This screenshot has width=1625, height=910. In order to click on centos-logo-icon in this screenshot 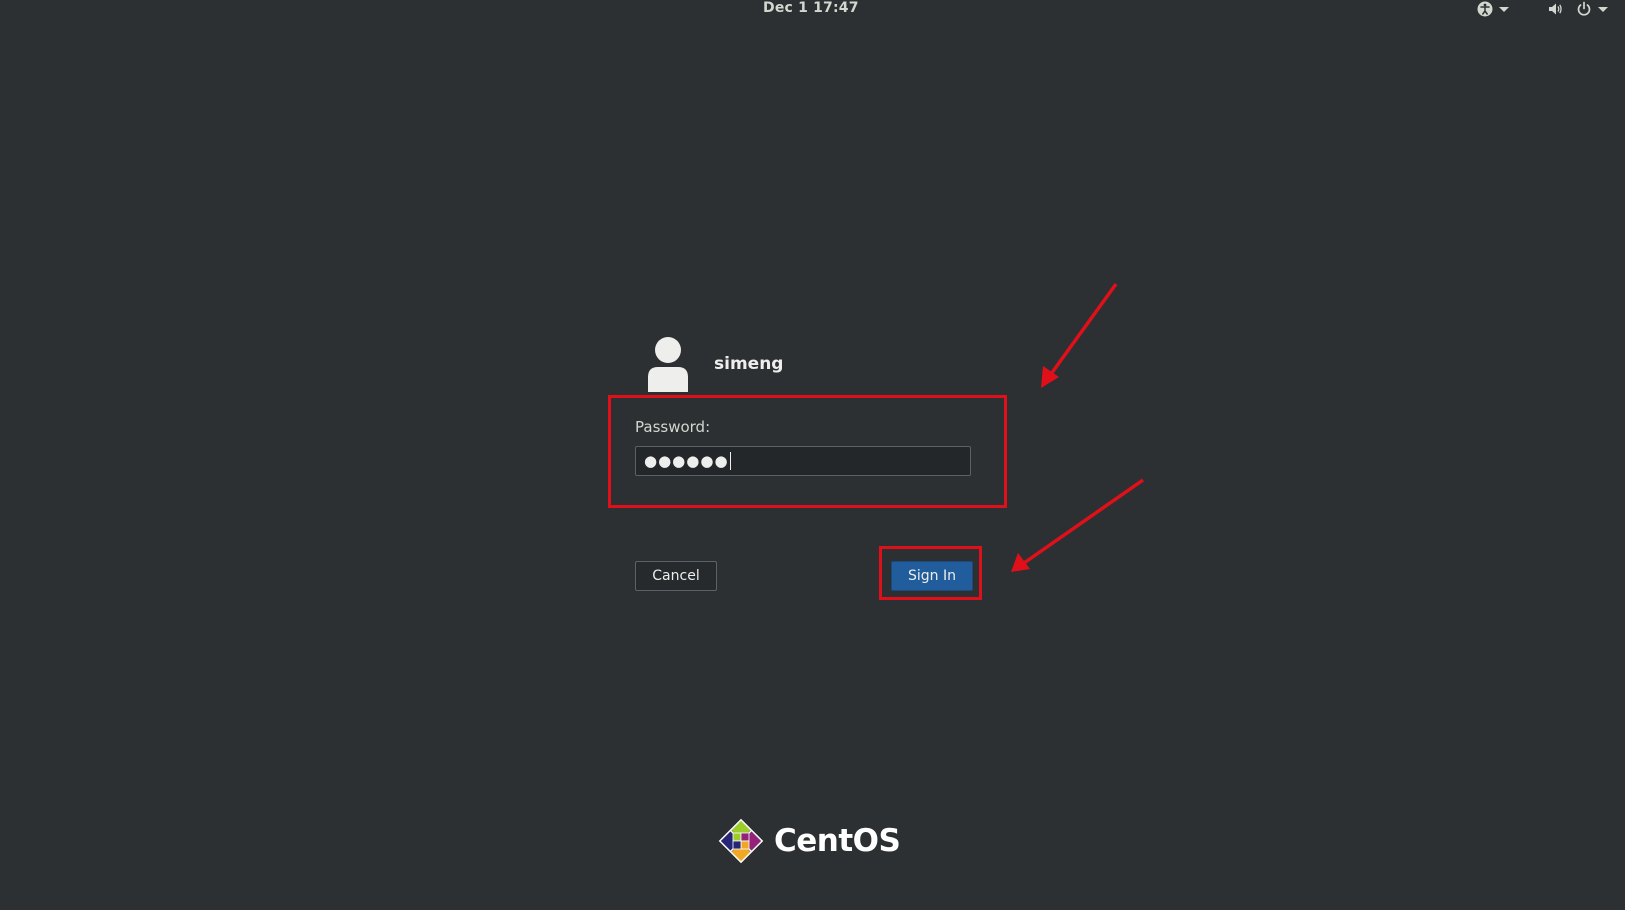, I will do `click(741, 841)`.